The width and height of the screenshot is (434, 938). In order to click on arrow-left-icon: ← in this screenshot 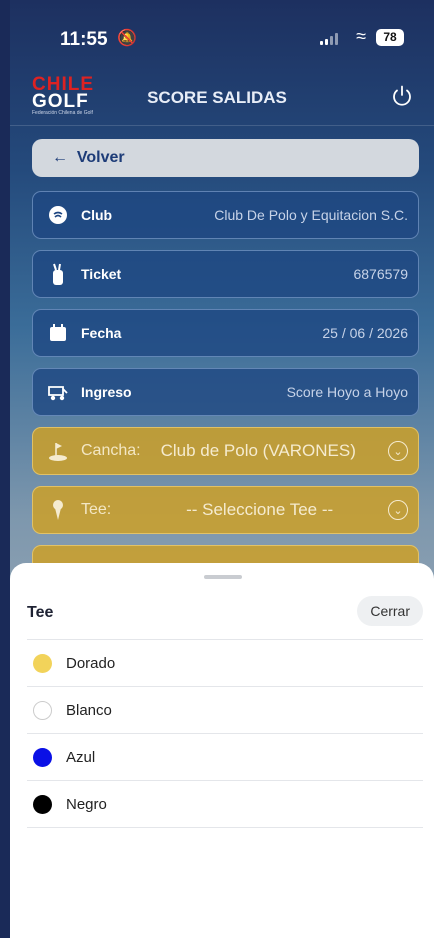, I will do `click(60, 157)`.